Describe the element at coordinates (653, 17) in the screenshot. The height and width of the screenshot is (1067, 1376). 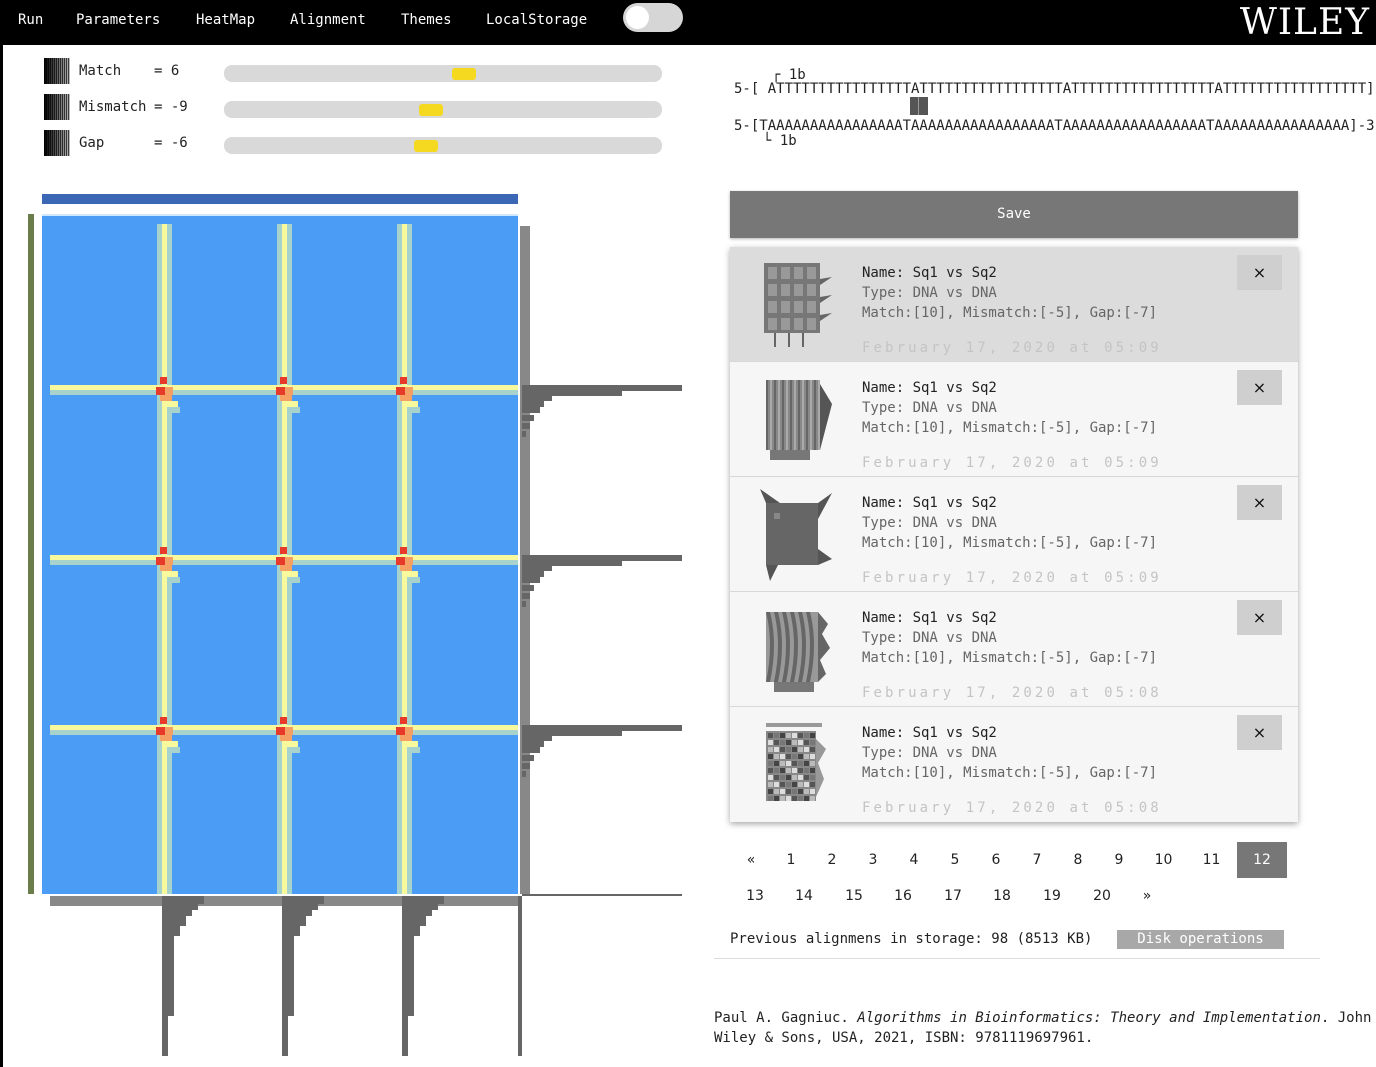
I see `theme-toggle-switch` at that location.